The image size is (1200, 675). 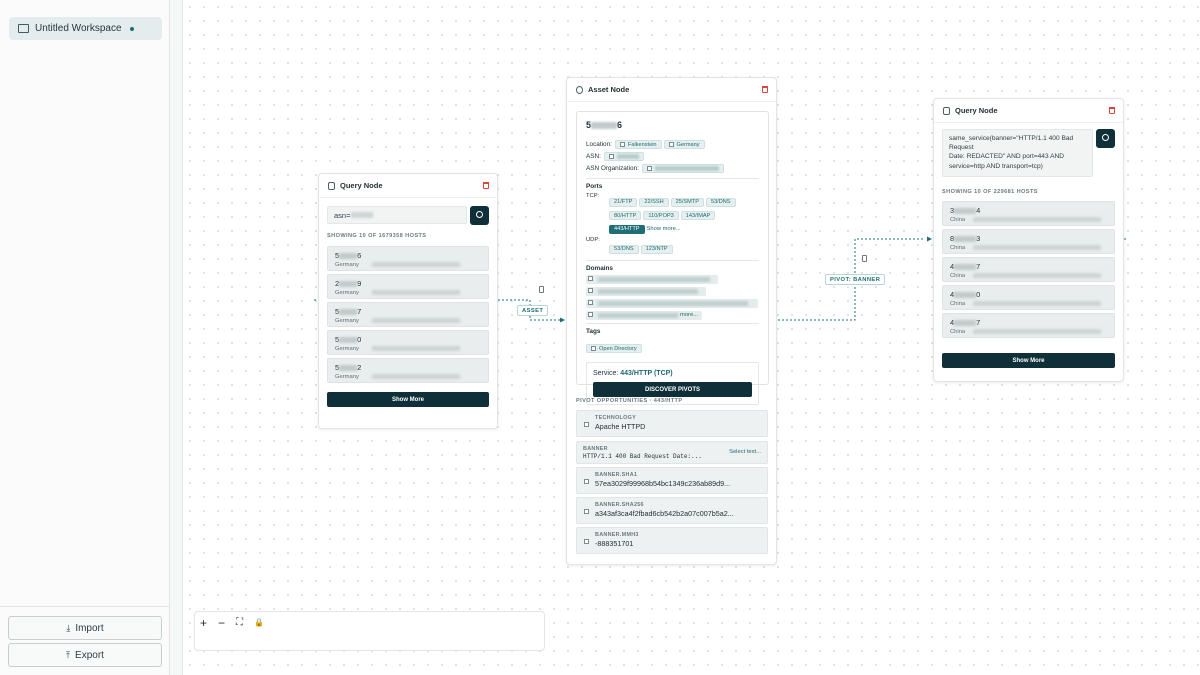 I want to click on import-button: ⤓ Import, so click(x=85, y=628).